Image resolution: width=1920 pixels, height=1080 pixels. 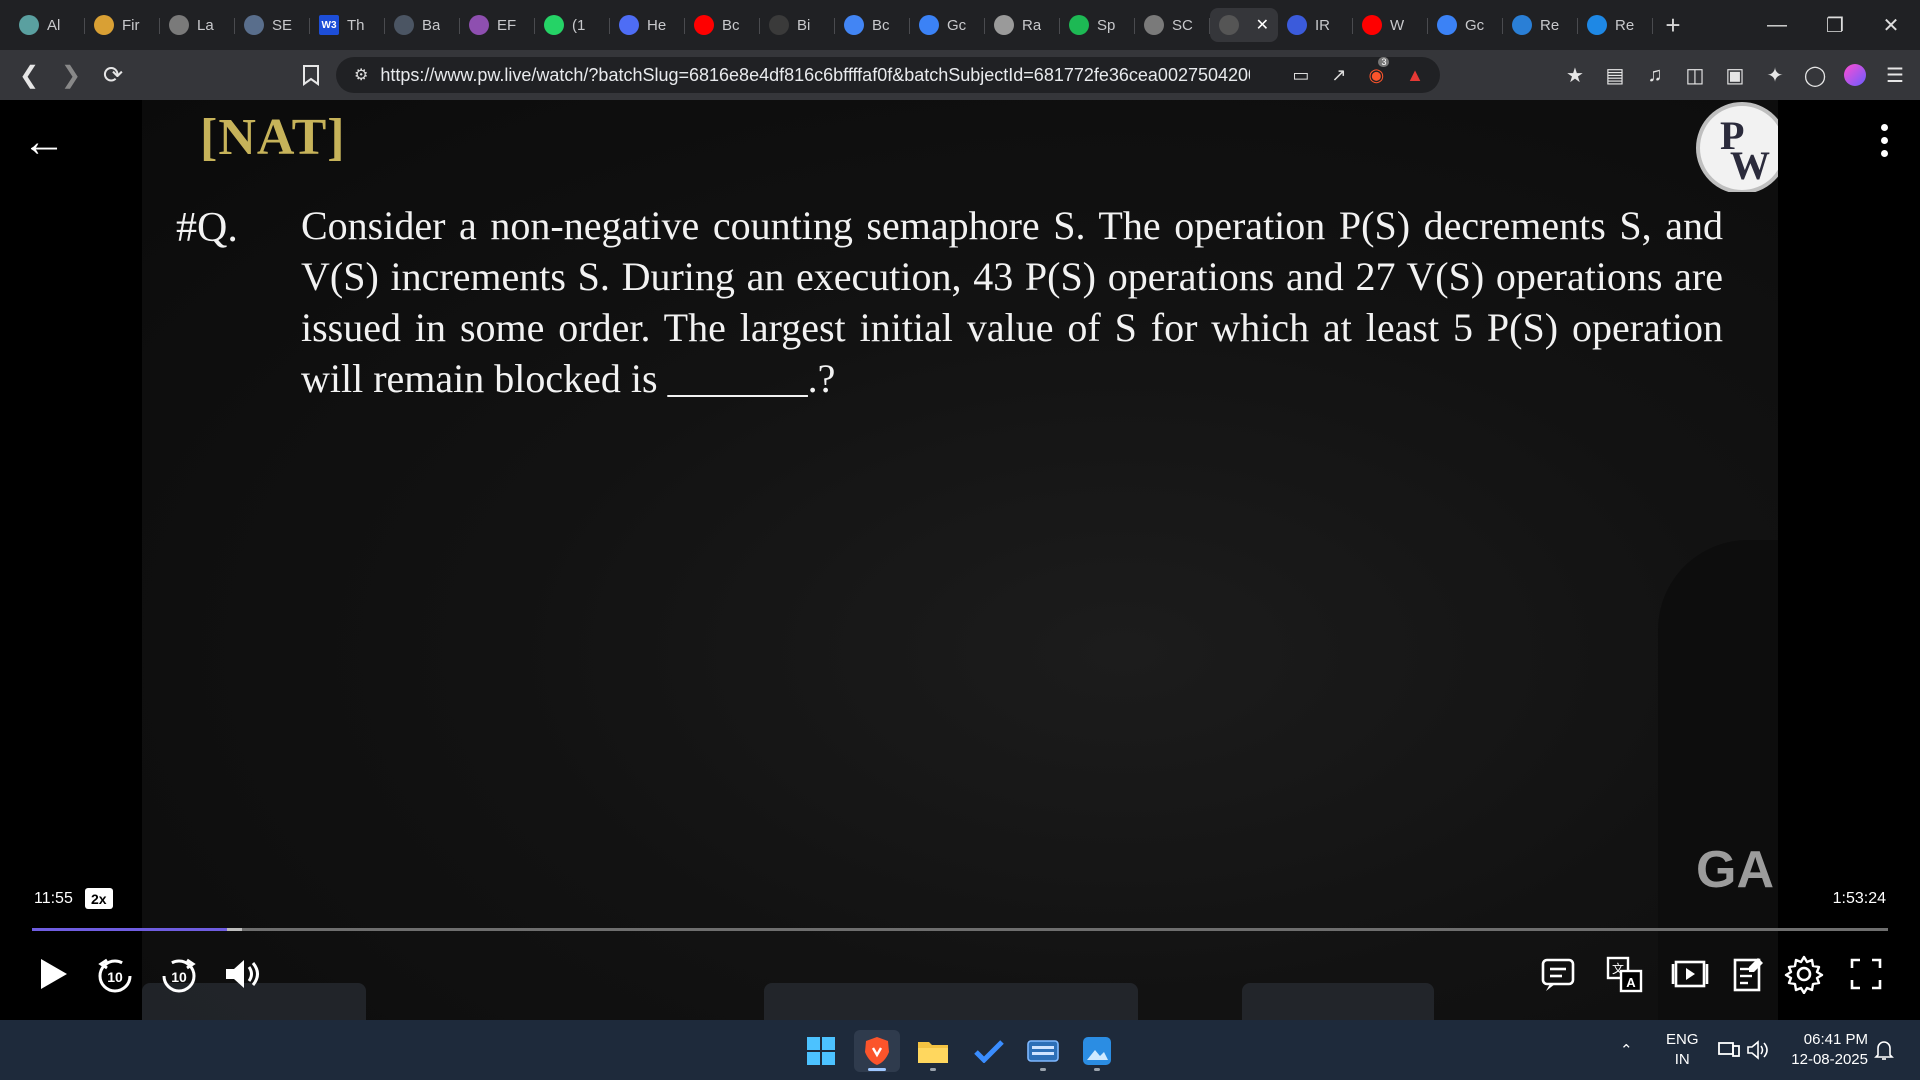 I want to click on volume-tray-icon, so click(x=1758, y=1050).